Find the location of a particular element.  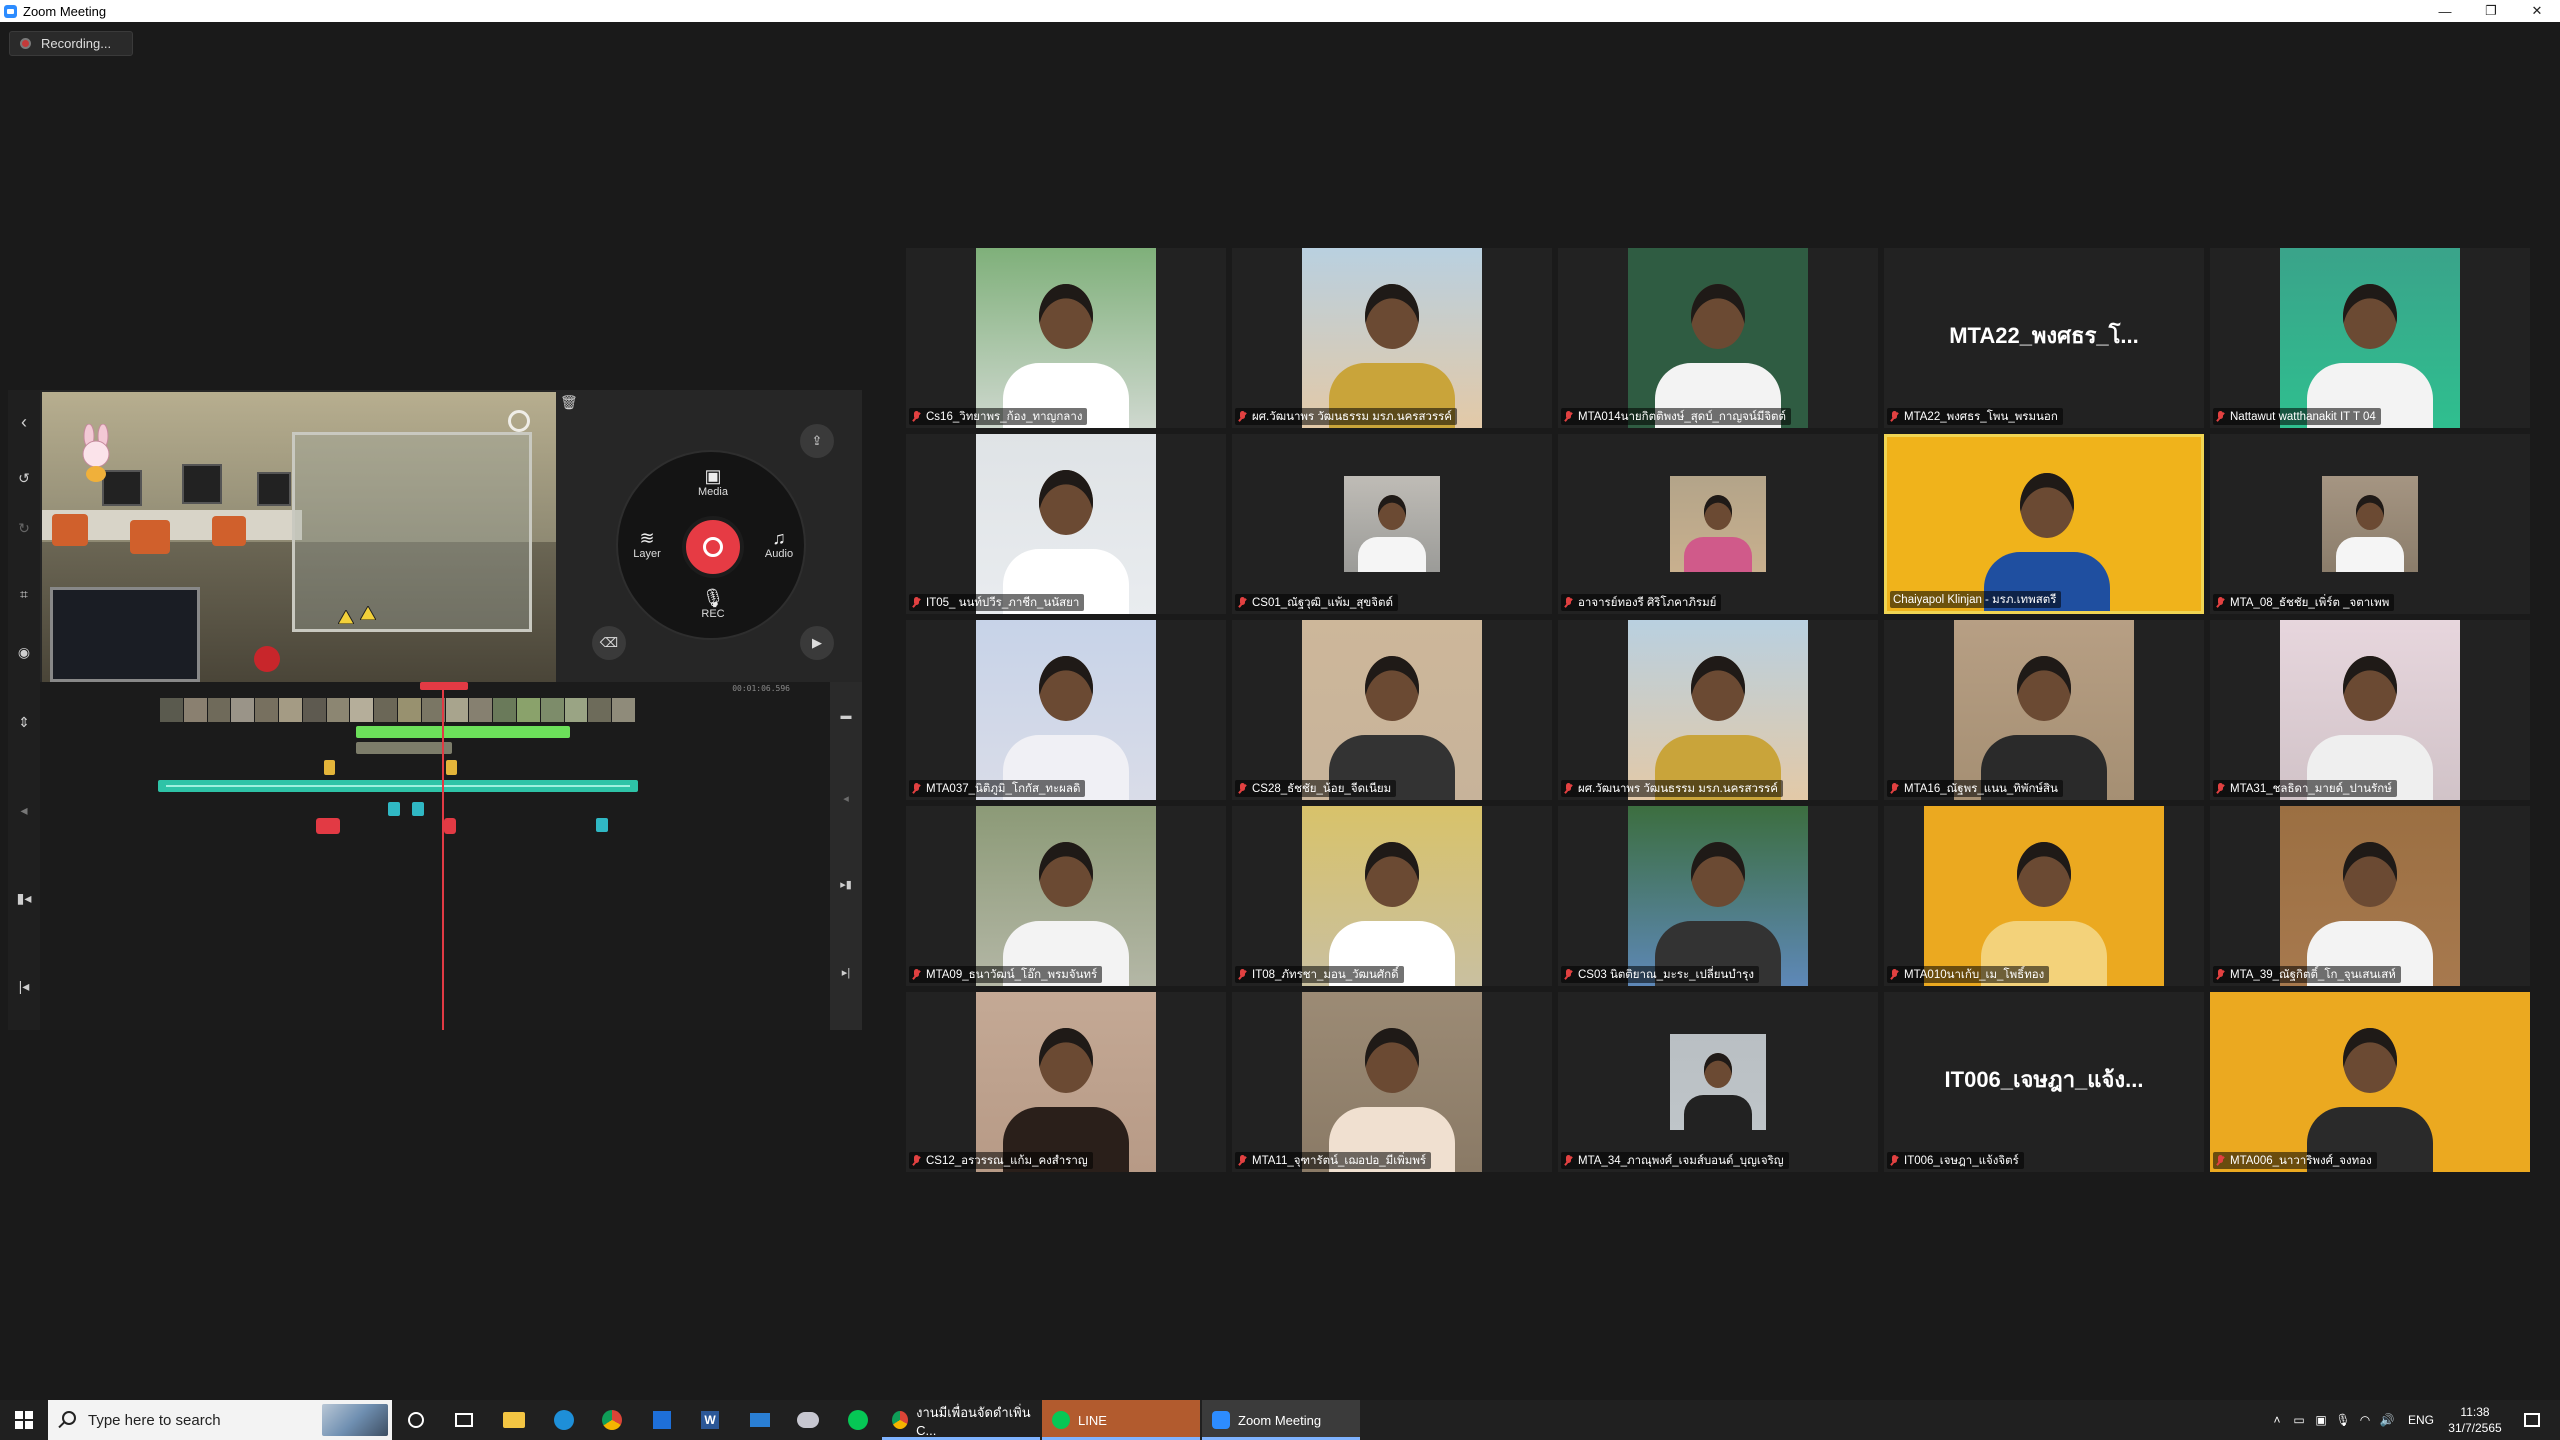

network-device-icon: ▭ is located at coordinates (2299, 1420).